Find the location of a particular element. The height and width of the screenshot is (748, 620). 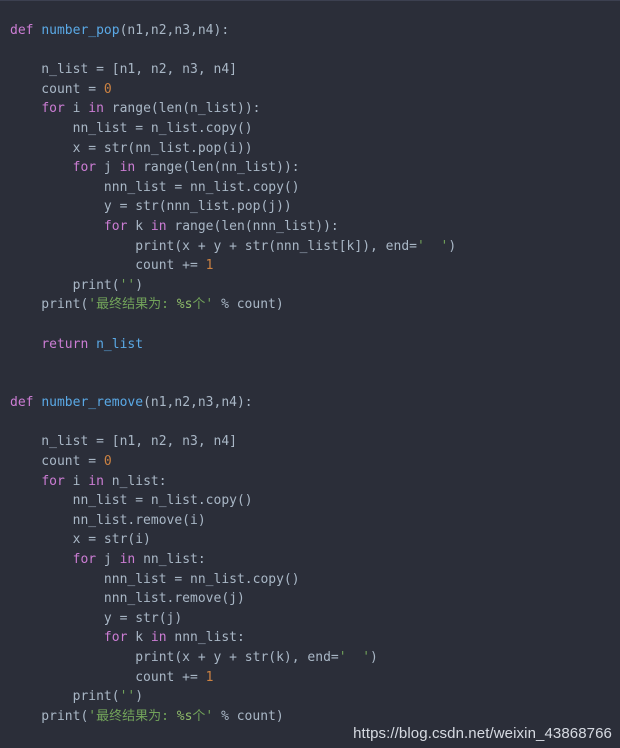

watermark-url: https://blog.csdn.net/weixin_43868766 is located at coordinates (482, 733).